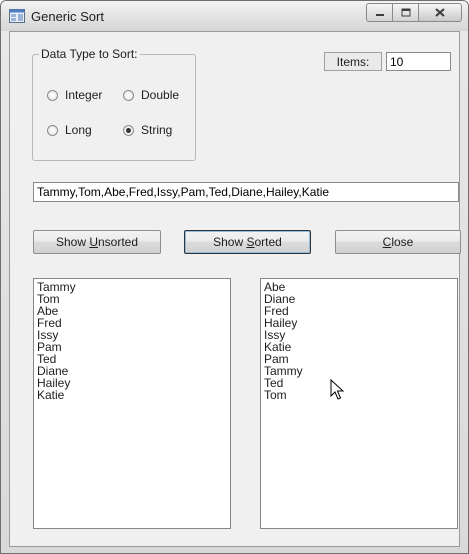 Image resolution: width=469 pixels, height=554 pixels. Describe the element at coordinates (268, 242) in the screenshot. I see `show-sorted-label-suffix: orted` at that location.